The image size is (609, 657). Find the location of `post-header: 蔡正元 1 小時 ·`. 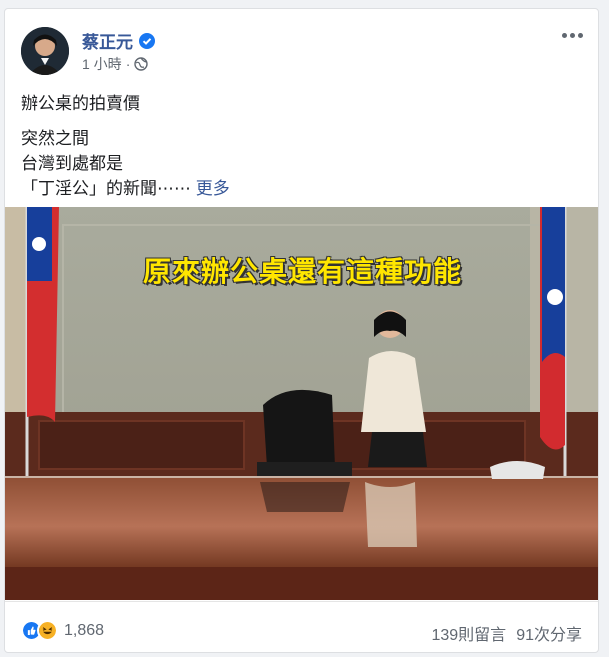

post-header: 蔡正元 1 小時 · is located at coordinates (301, 48).